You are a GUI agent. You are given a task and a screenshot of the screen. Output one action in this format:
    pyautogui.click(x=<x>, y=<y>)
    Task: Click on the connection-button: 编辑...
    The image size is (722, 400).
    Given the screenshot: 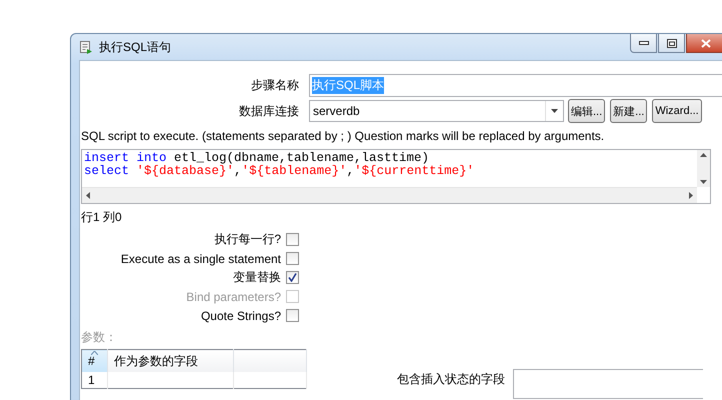 What is the action you would take?
    pyautogui.click(x=587, y=111)
    